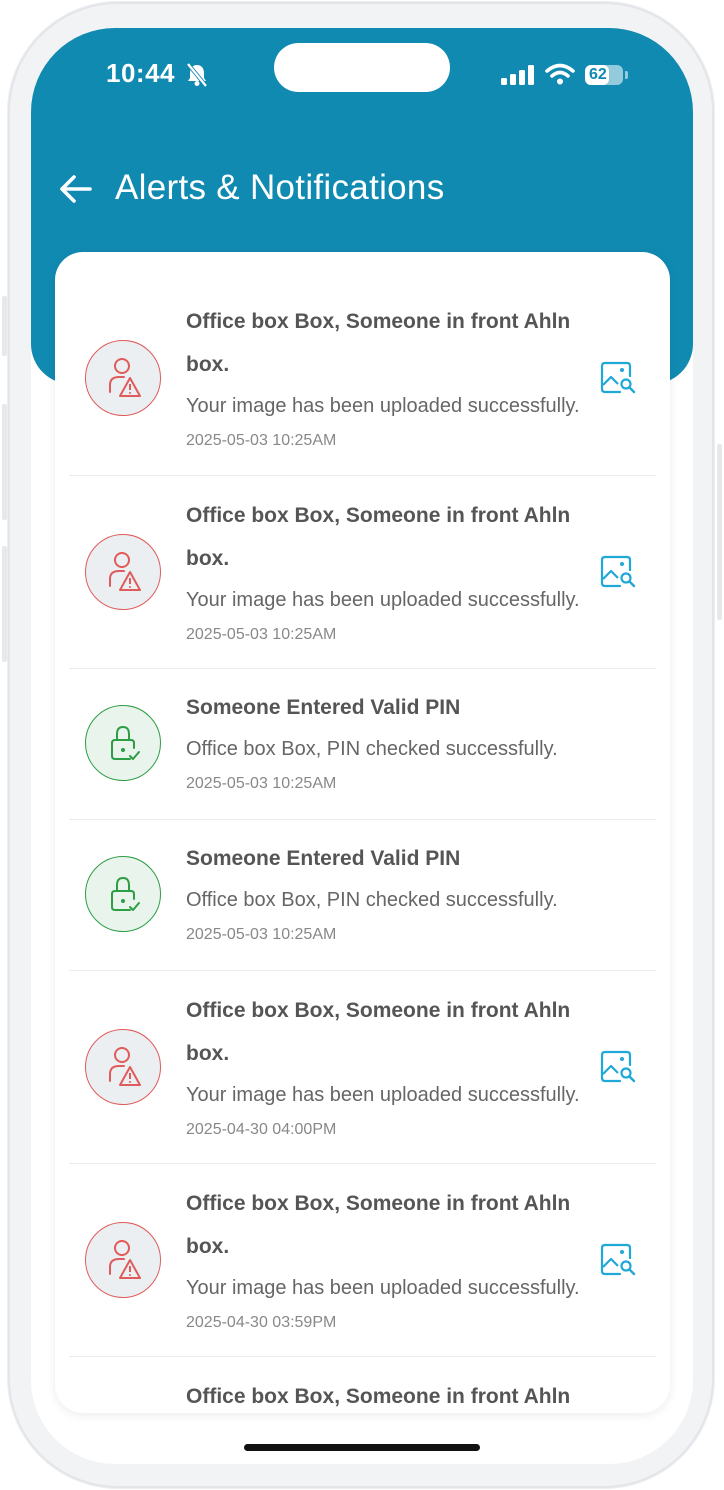 This screenshot has width=724, height=1490. I want to click on phone-volume-down, so click(4, 604).